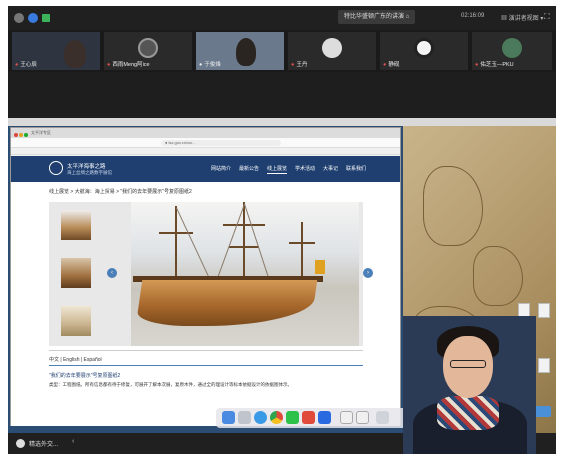 The height and width of the screenshot is (460, 564). I want to click on browser-tab: 太平洋专区, so click(41, 132).